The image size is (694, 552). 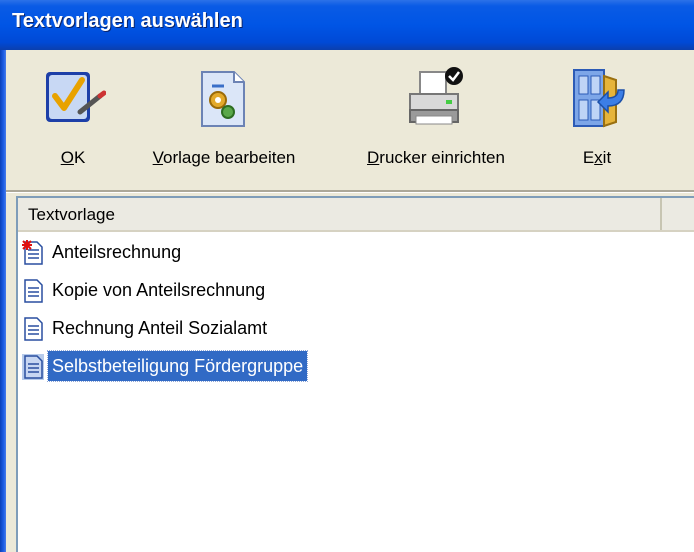 I want to click on exit-label: Exit, so click(x=597, y=157).